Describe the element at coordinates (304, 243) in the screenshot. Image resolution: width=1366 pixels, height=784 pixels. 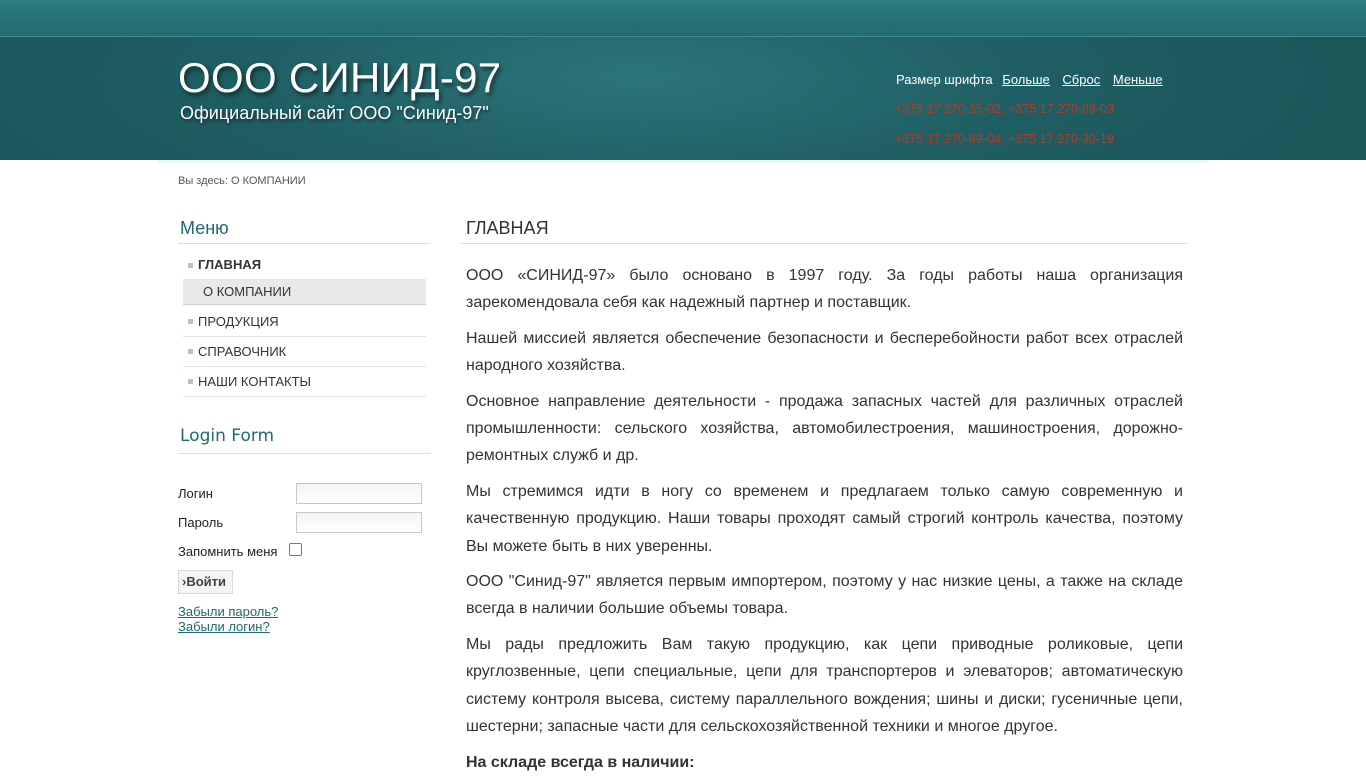
I see `menu-divider` at that location.